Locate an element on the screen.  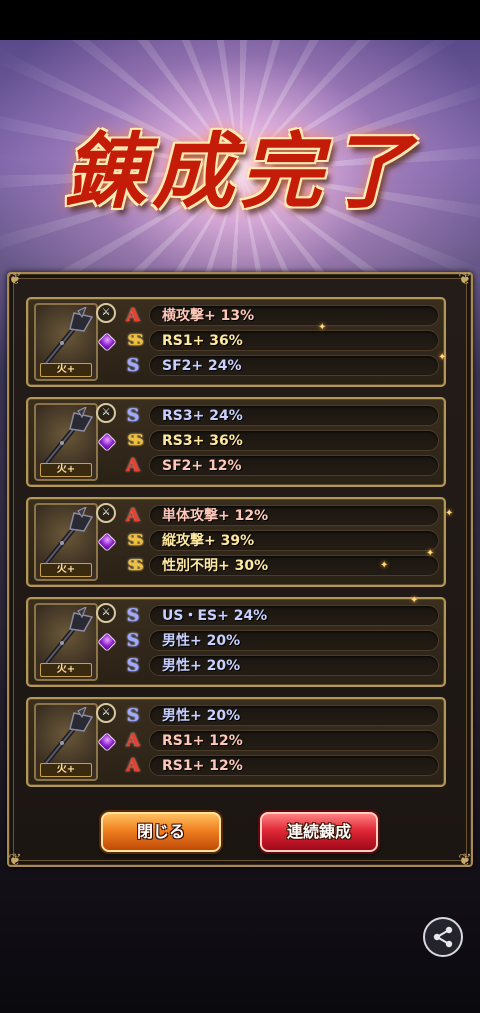
close-button: 閉じる is located at coordinates (161, 832).